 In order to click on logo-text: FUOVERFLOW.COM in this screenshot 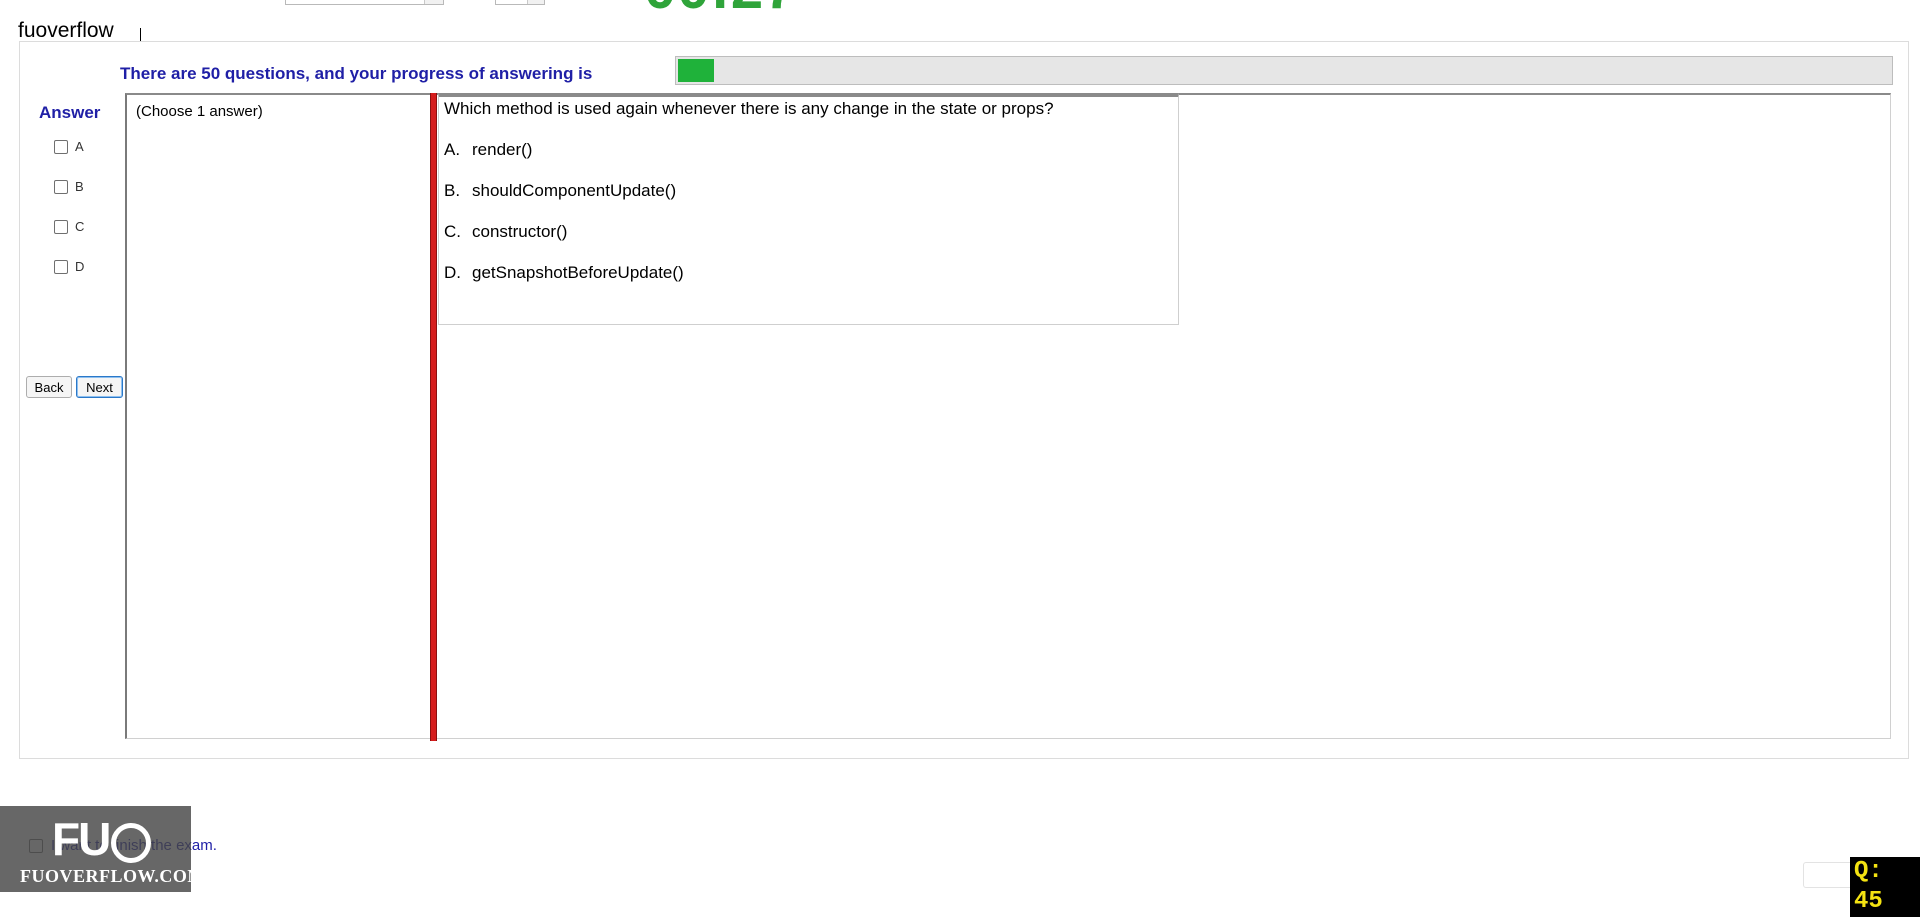, I will do `click(112, 876)`.